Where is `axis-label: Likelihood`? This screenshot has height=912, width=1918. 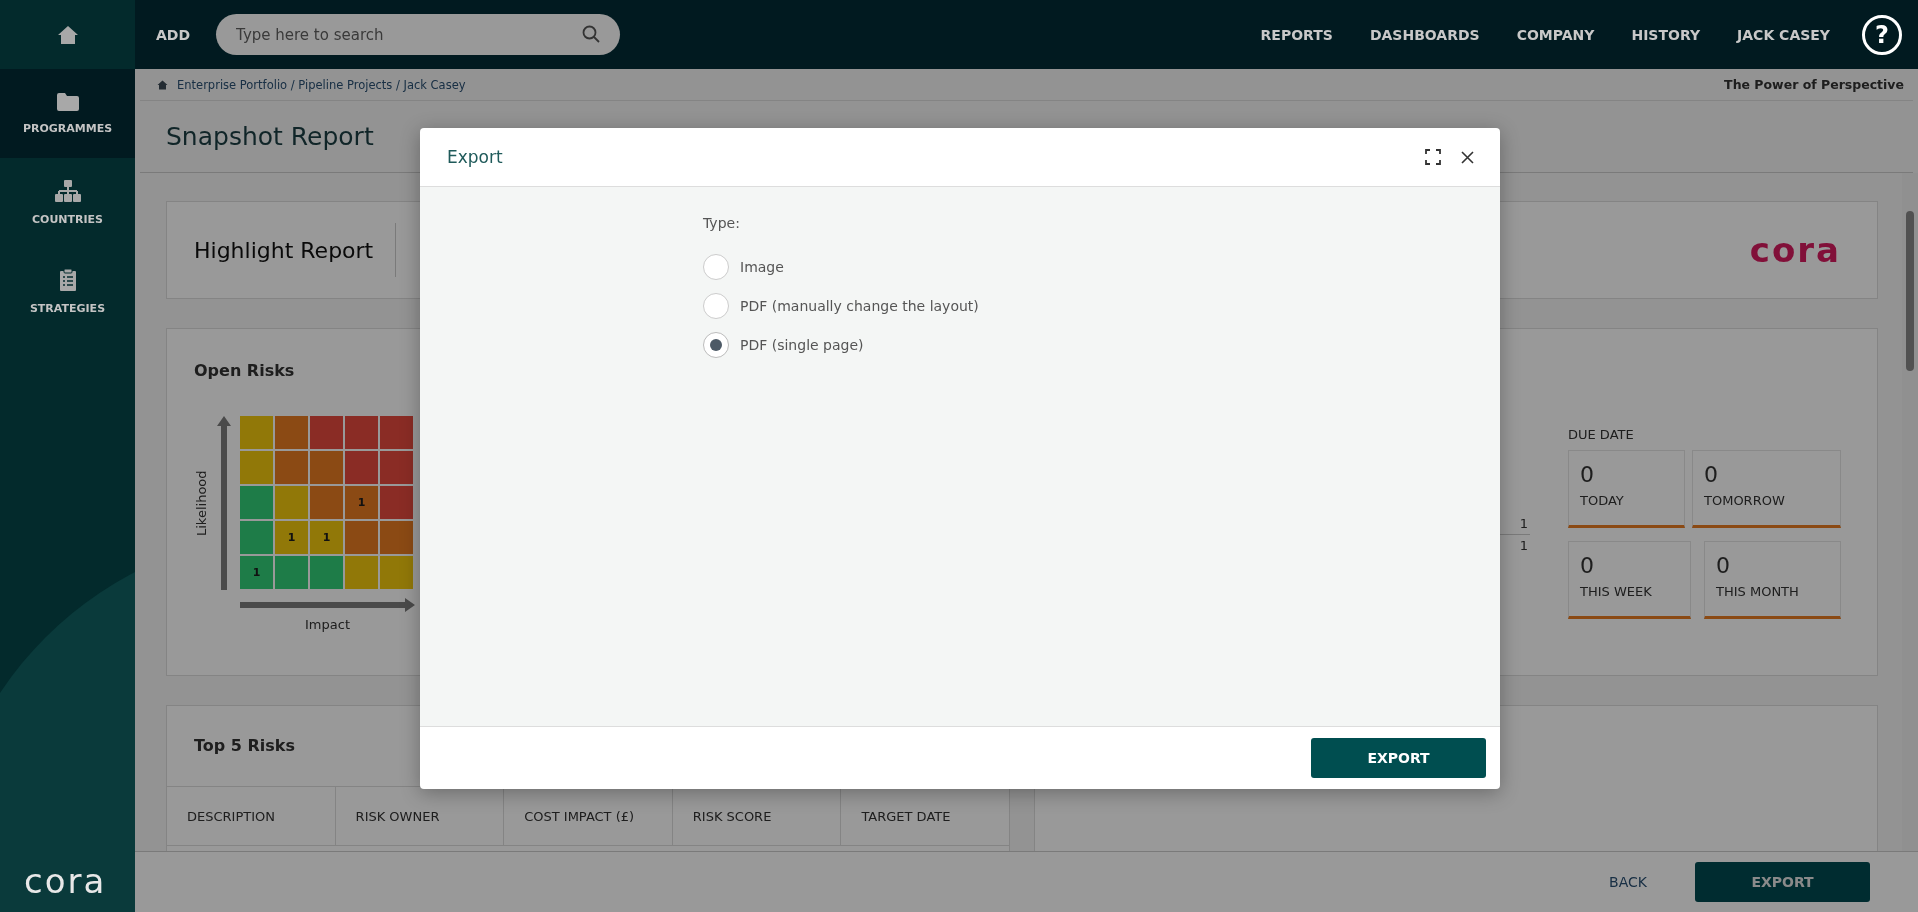
axis-label: Likelihood is located at coordinates (201, 503).